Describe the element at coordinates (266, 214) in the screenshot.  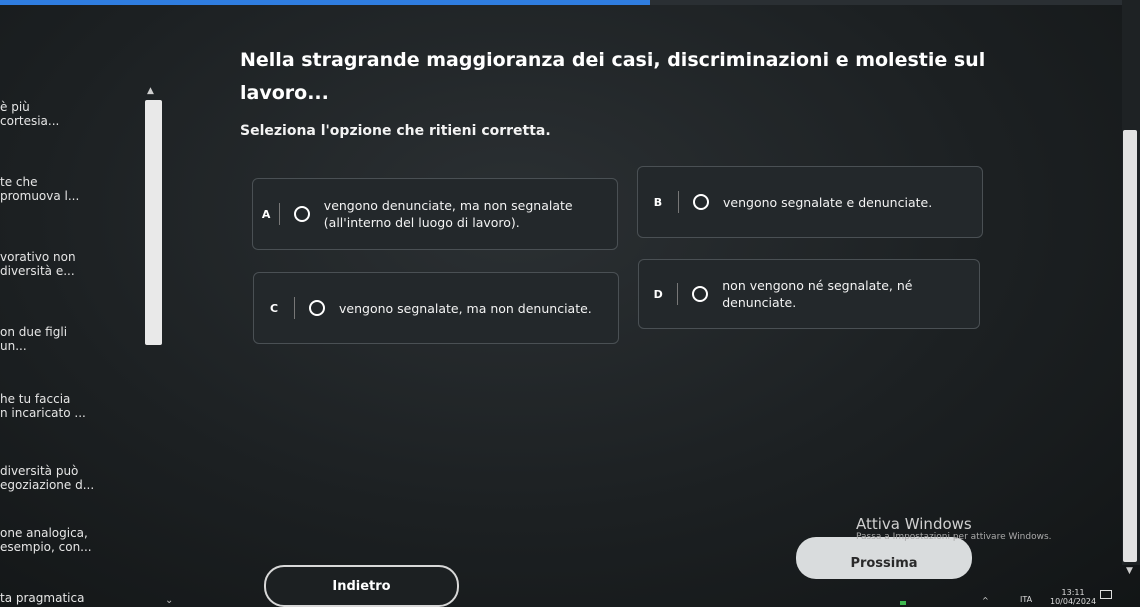
I see `option-letter: A` at that location.